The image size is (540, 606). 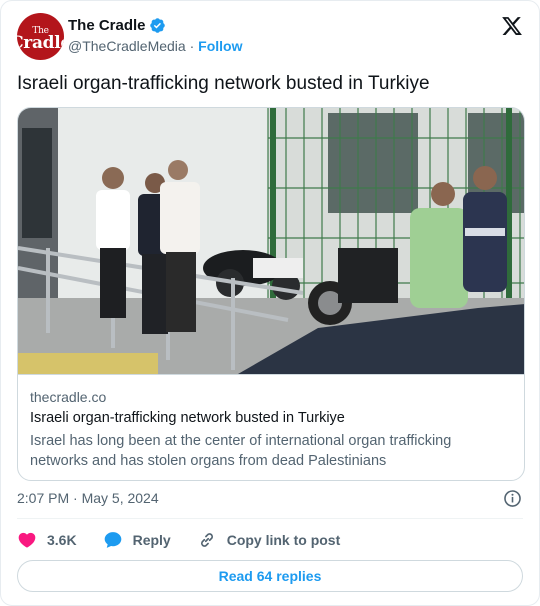 I want to click on author-name-row: The Cradle, so click(x=117, y=25).